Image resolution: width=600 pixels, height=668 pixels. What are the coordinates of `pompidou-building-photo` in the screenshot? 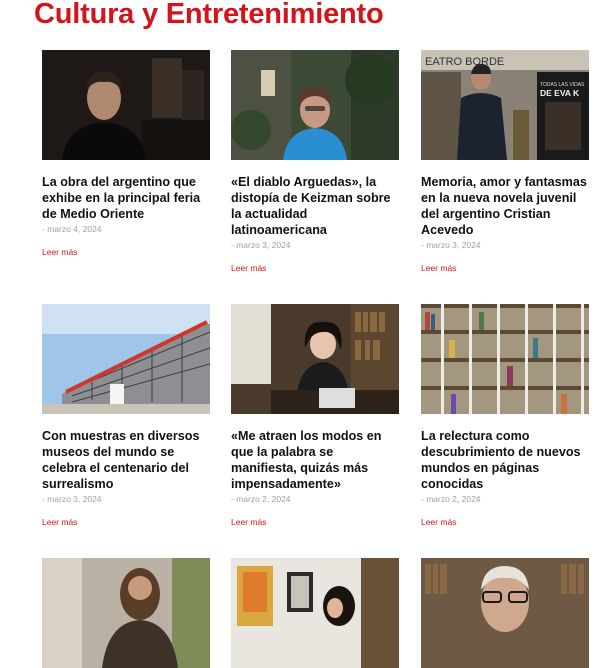 It's located at (126, 359).